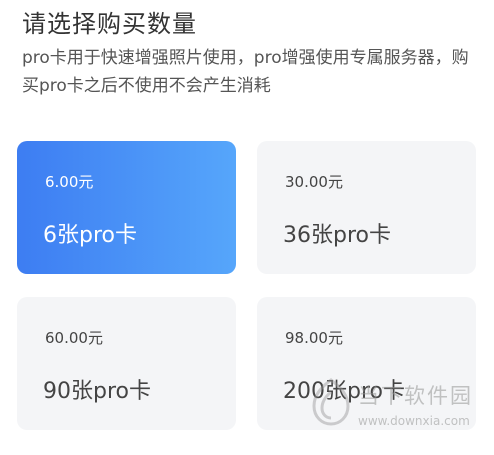  Describe the element at coordinates (109, 24) in the screenshot. I see `page-title: 请选择购买数量` at that location.